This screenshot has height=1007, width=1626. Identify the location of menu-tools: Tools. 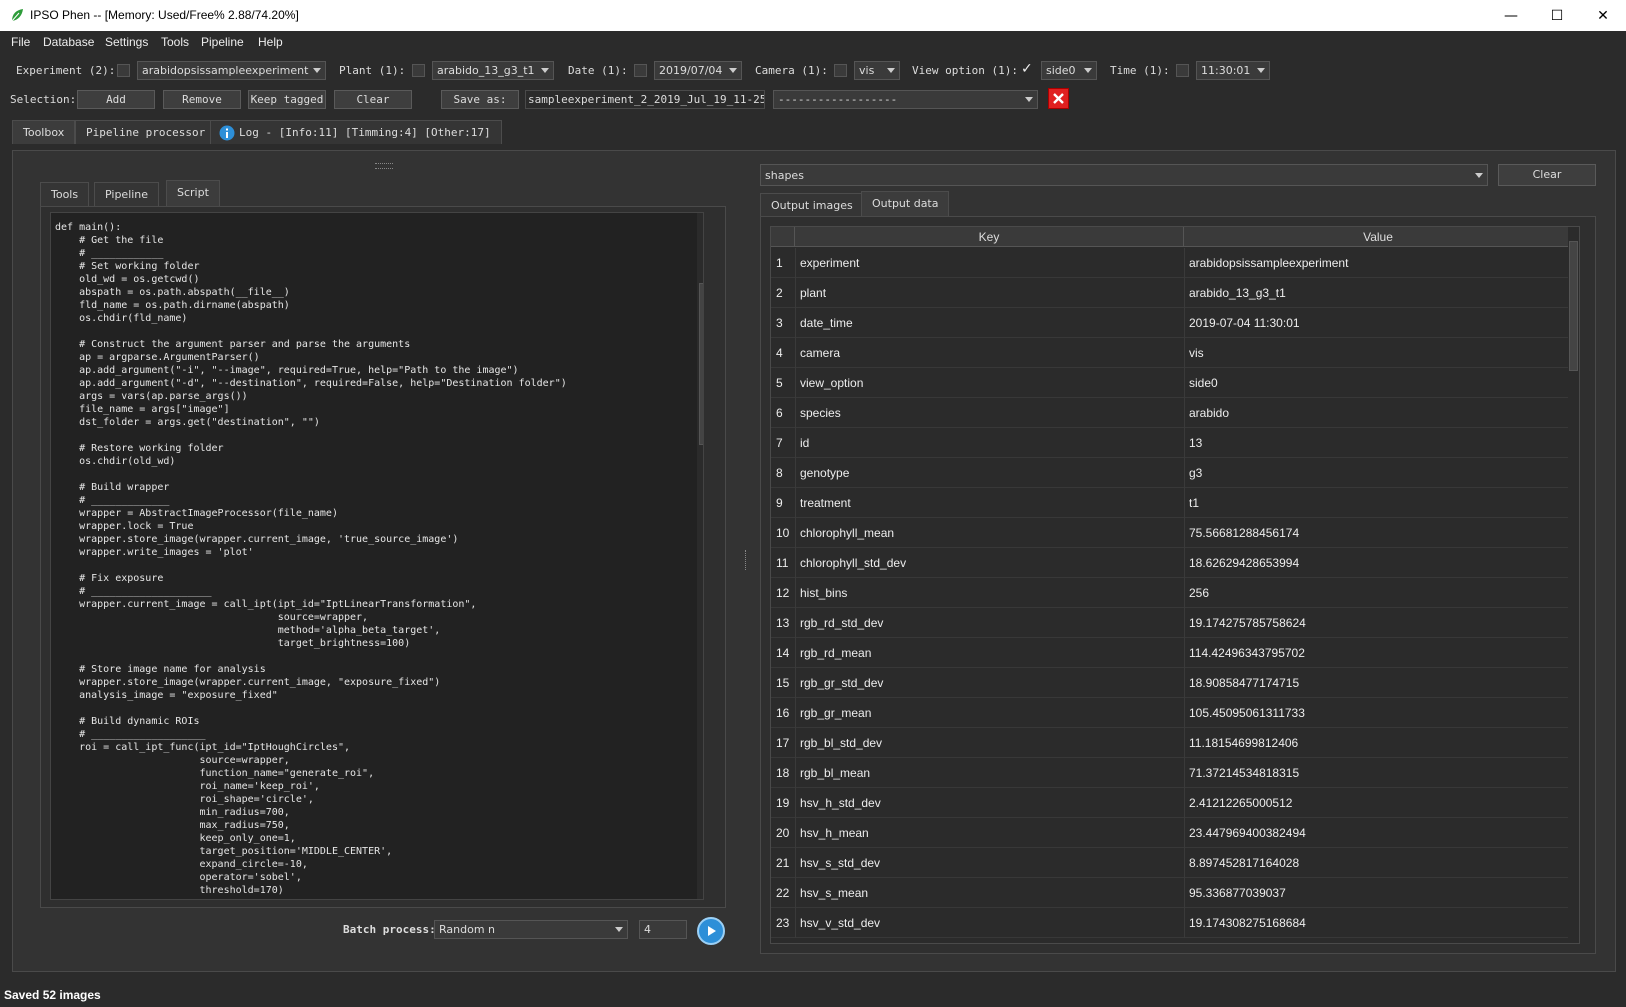
(175, 42).